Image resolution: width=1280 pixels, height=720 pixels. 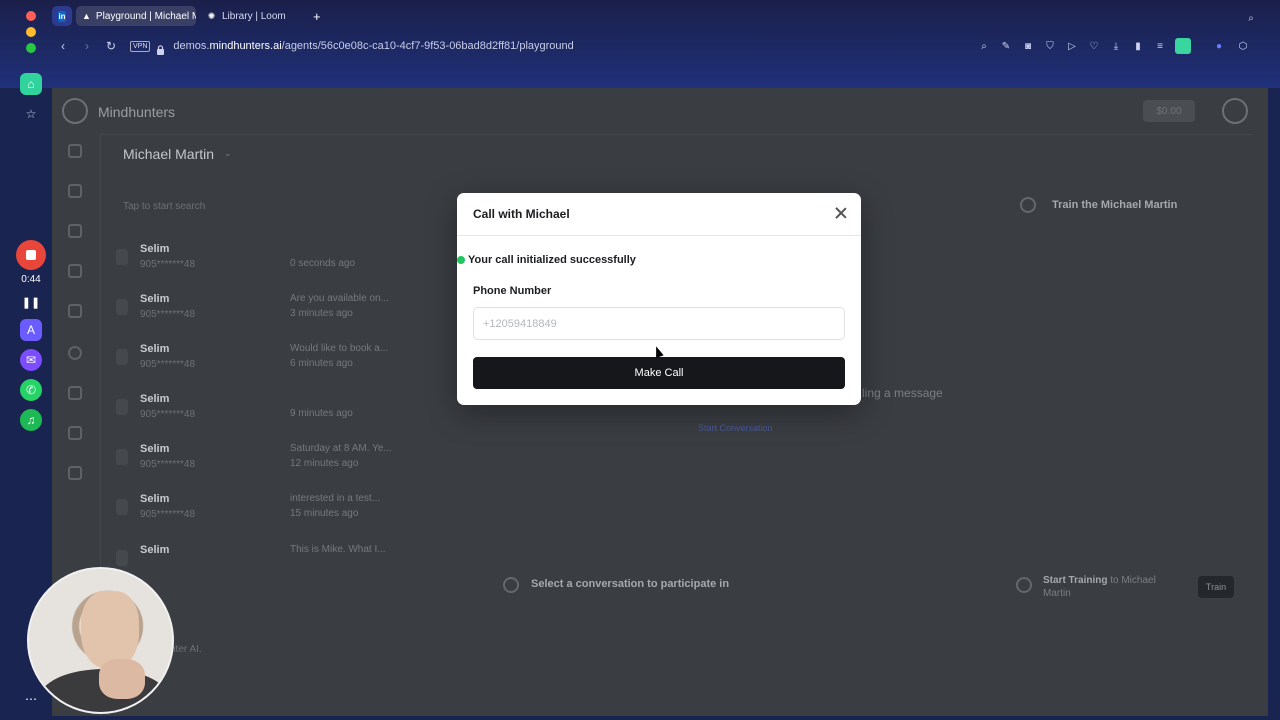 I want to click on pause-icon: ❚❚, so click(x=31, y=302).